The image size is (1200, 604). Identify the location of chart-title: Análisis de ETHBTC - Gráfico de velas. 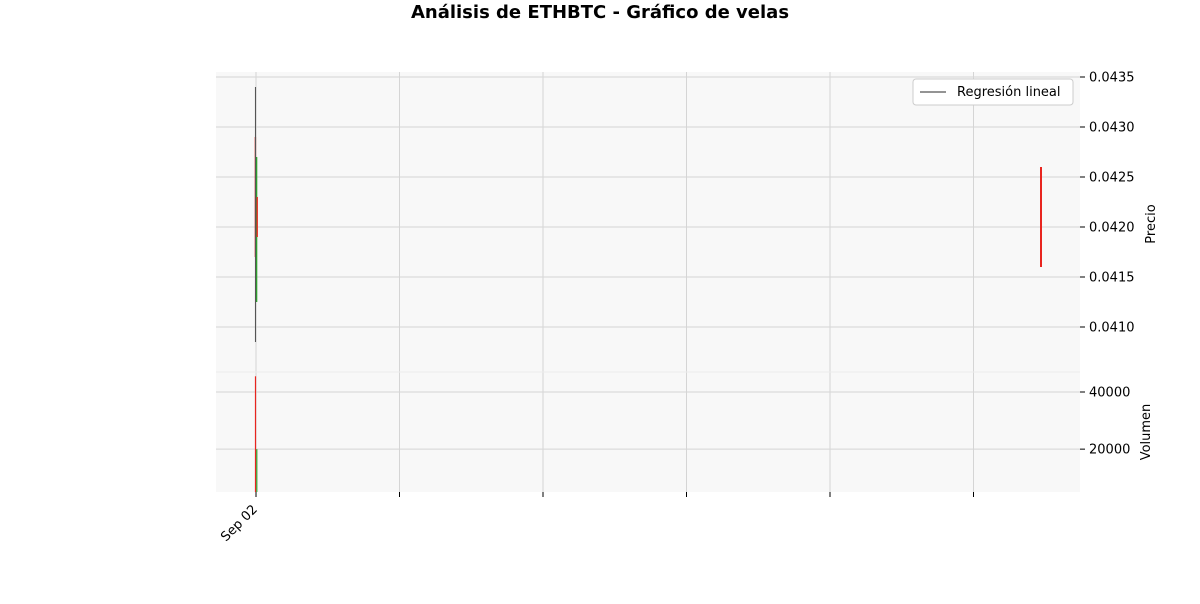
(600, 12).